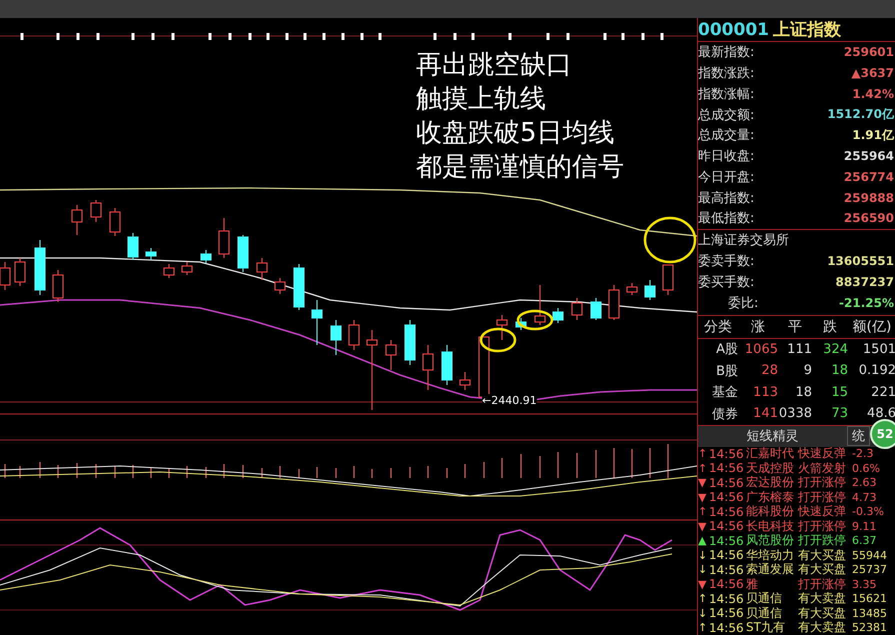 This screenshot has height=635, width=895. What do you see at coordinates (869, 218) in the screenshot?
I see `quote-value: 256590` at bounding box center [869, 218].